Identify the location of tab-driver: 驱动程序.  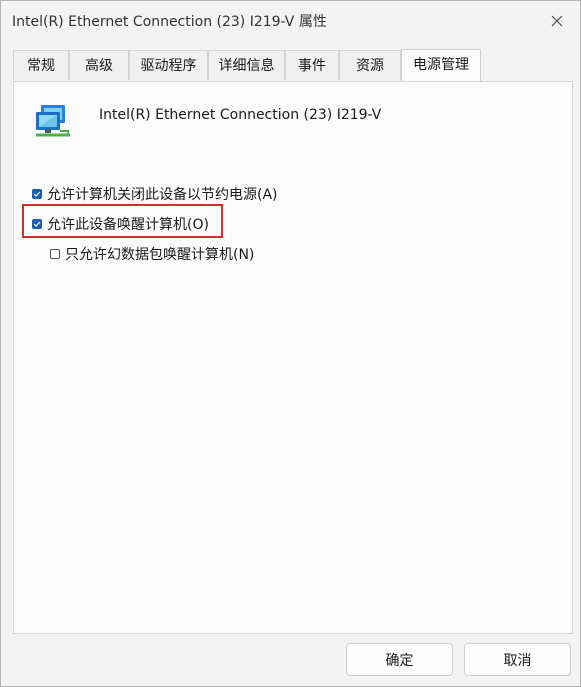
(168, 65).